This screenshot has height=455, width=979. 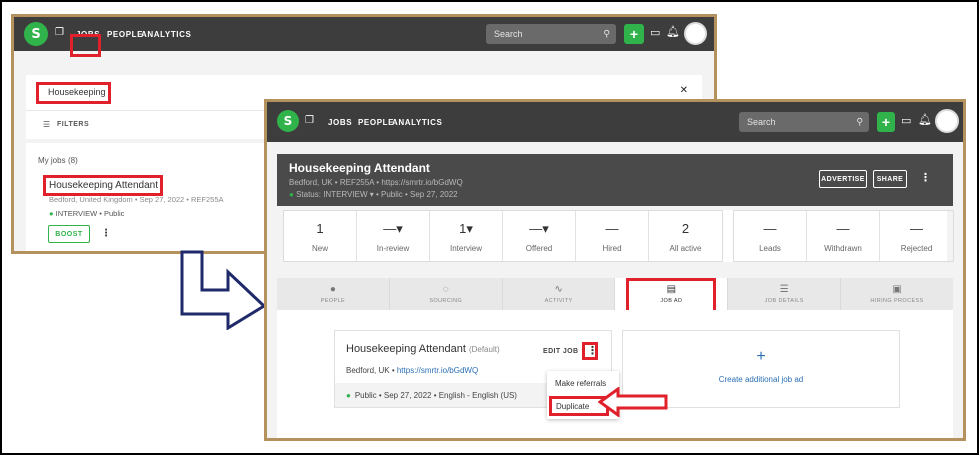 I want to click on job-status-line: ● INTERVIEW • Public, so click(x=87, y=213).